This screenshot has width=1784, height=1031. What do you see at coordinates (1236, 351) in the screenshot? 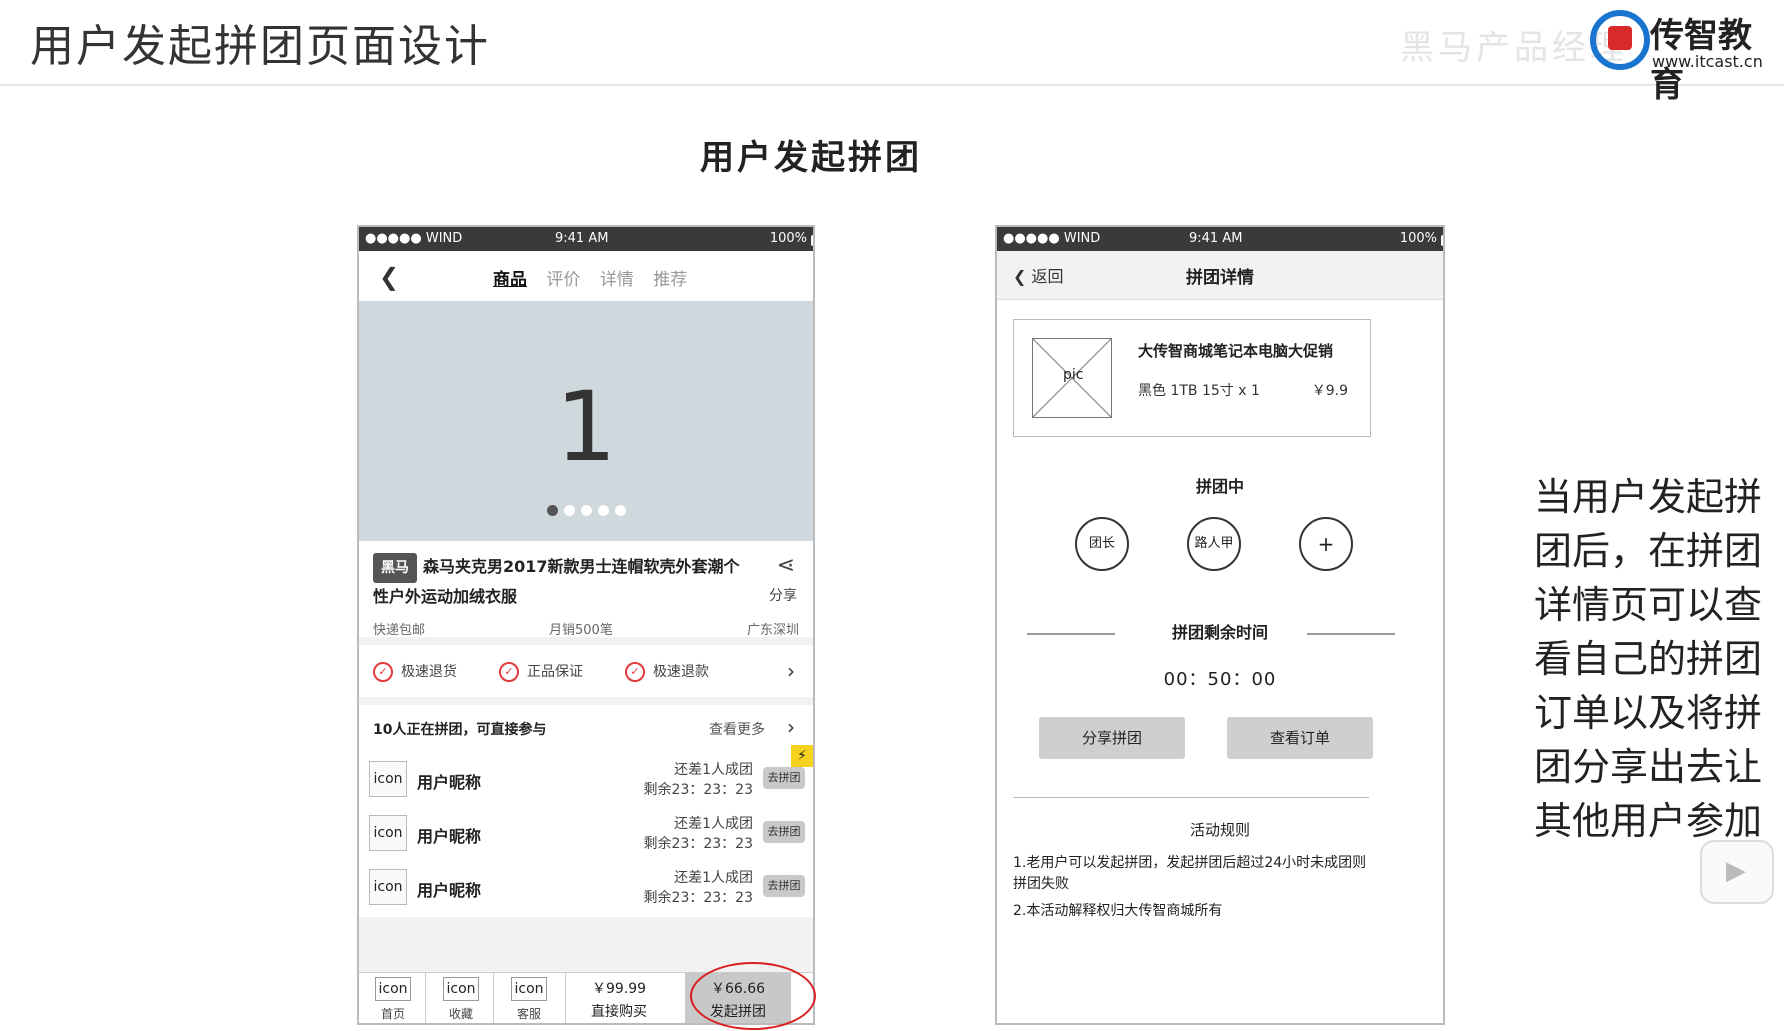
I see `order-title: 大传智商城笔记本电脑大促销` at bounding box center [1236, 351].